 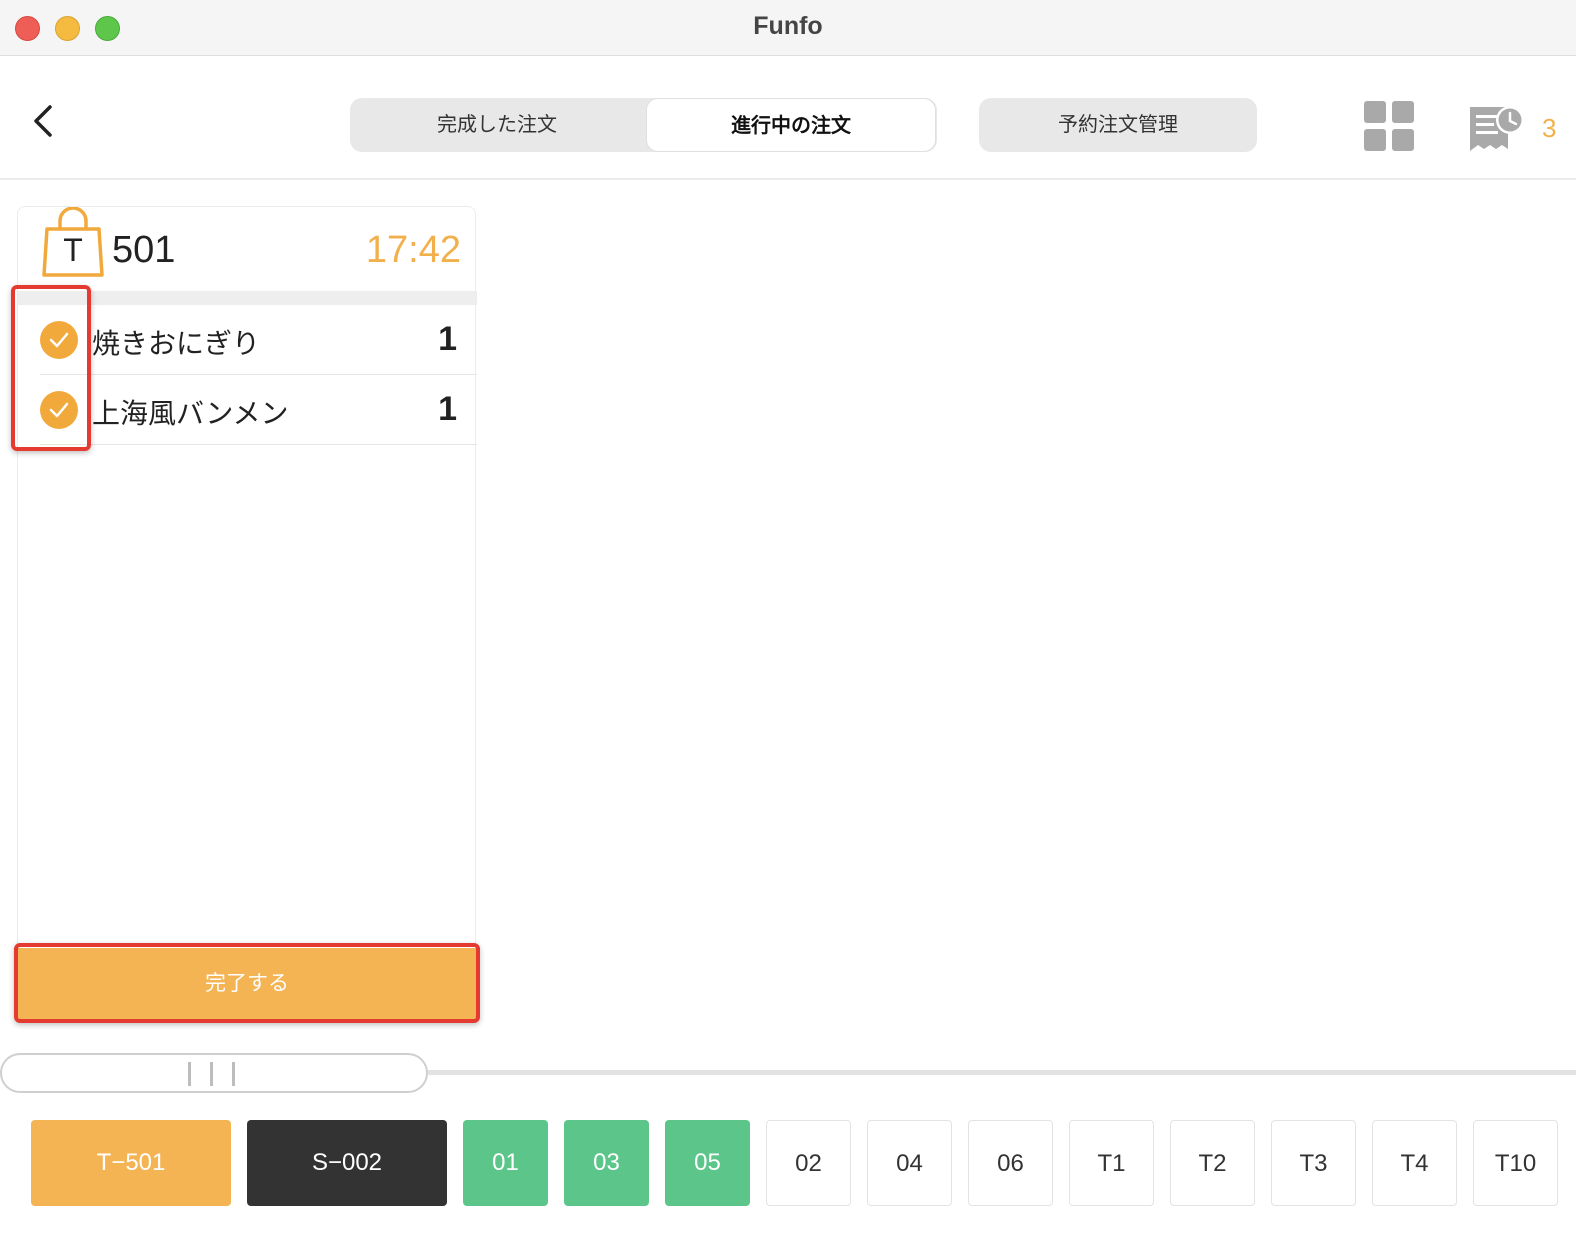 What do you see at coordinates (247, 249) in the screenshot?
I see `order-card-header: T 501 17:42` at bounding box center [247, 249].